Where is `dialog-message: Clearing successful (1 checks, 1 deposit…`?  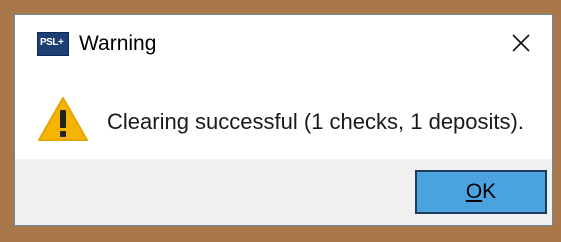 dialog-message: Clearing successful (1 checks, 1 deposit… is located at coordinates (315, 121).